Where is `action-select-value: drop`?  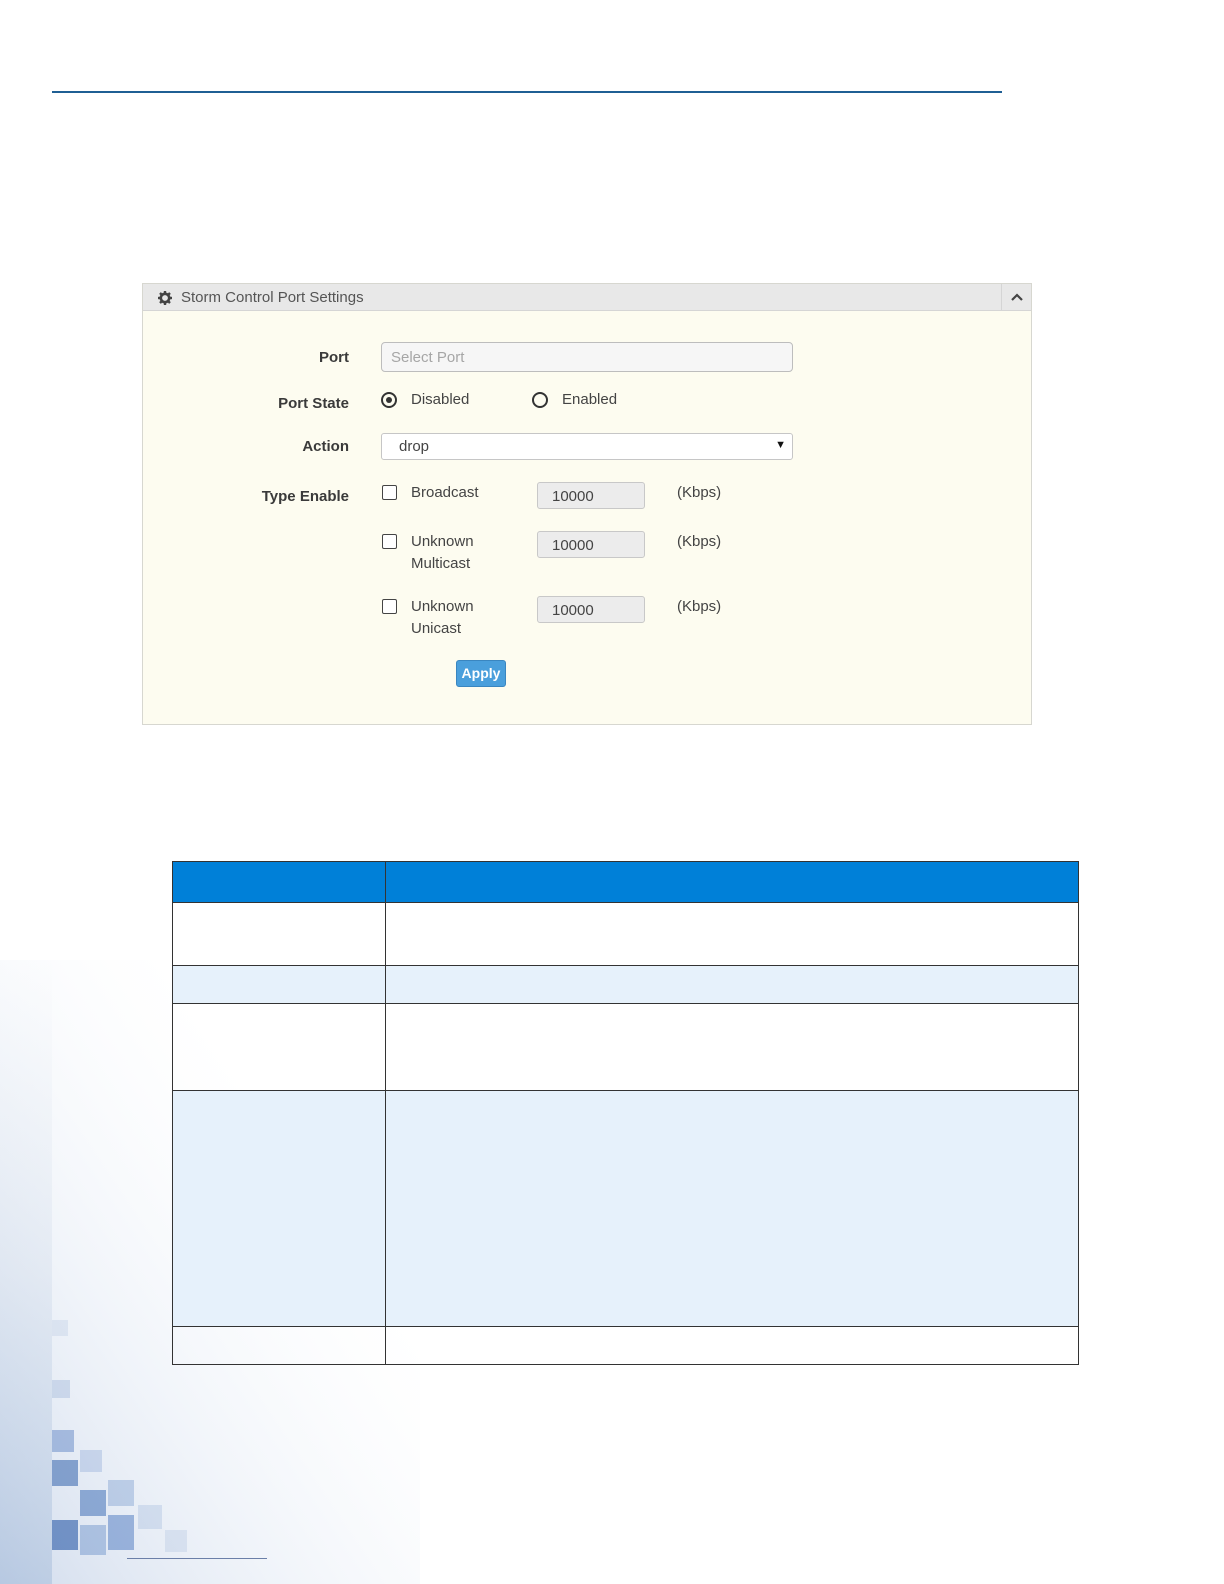
action-select-value: drop is located at coordinates (414, 446).